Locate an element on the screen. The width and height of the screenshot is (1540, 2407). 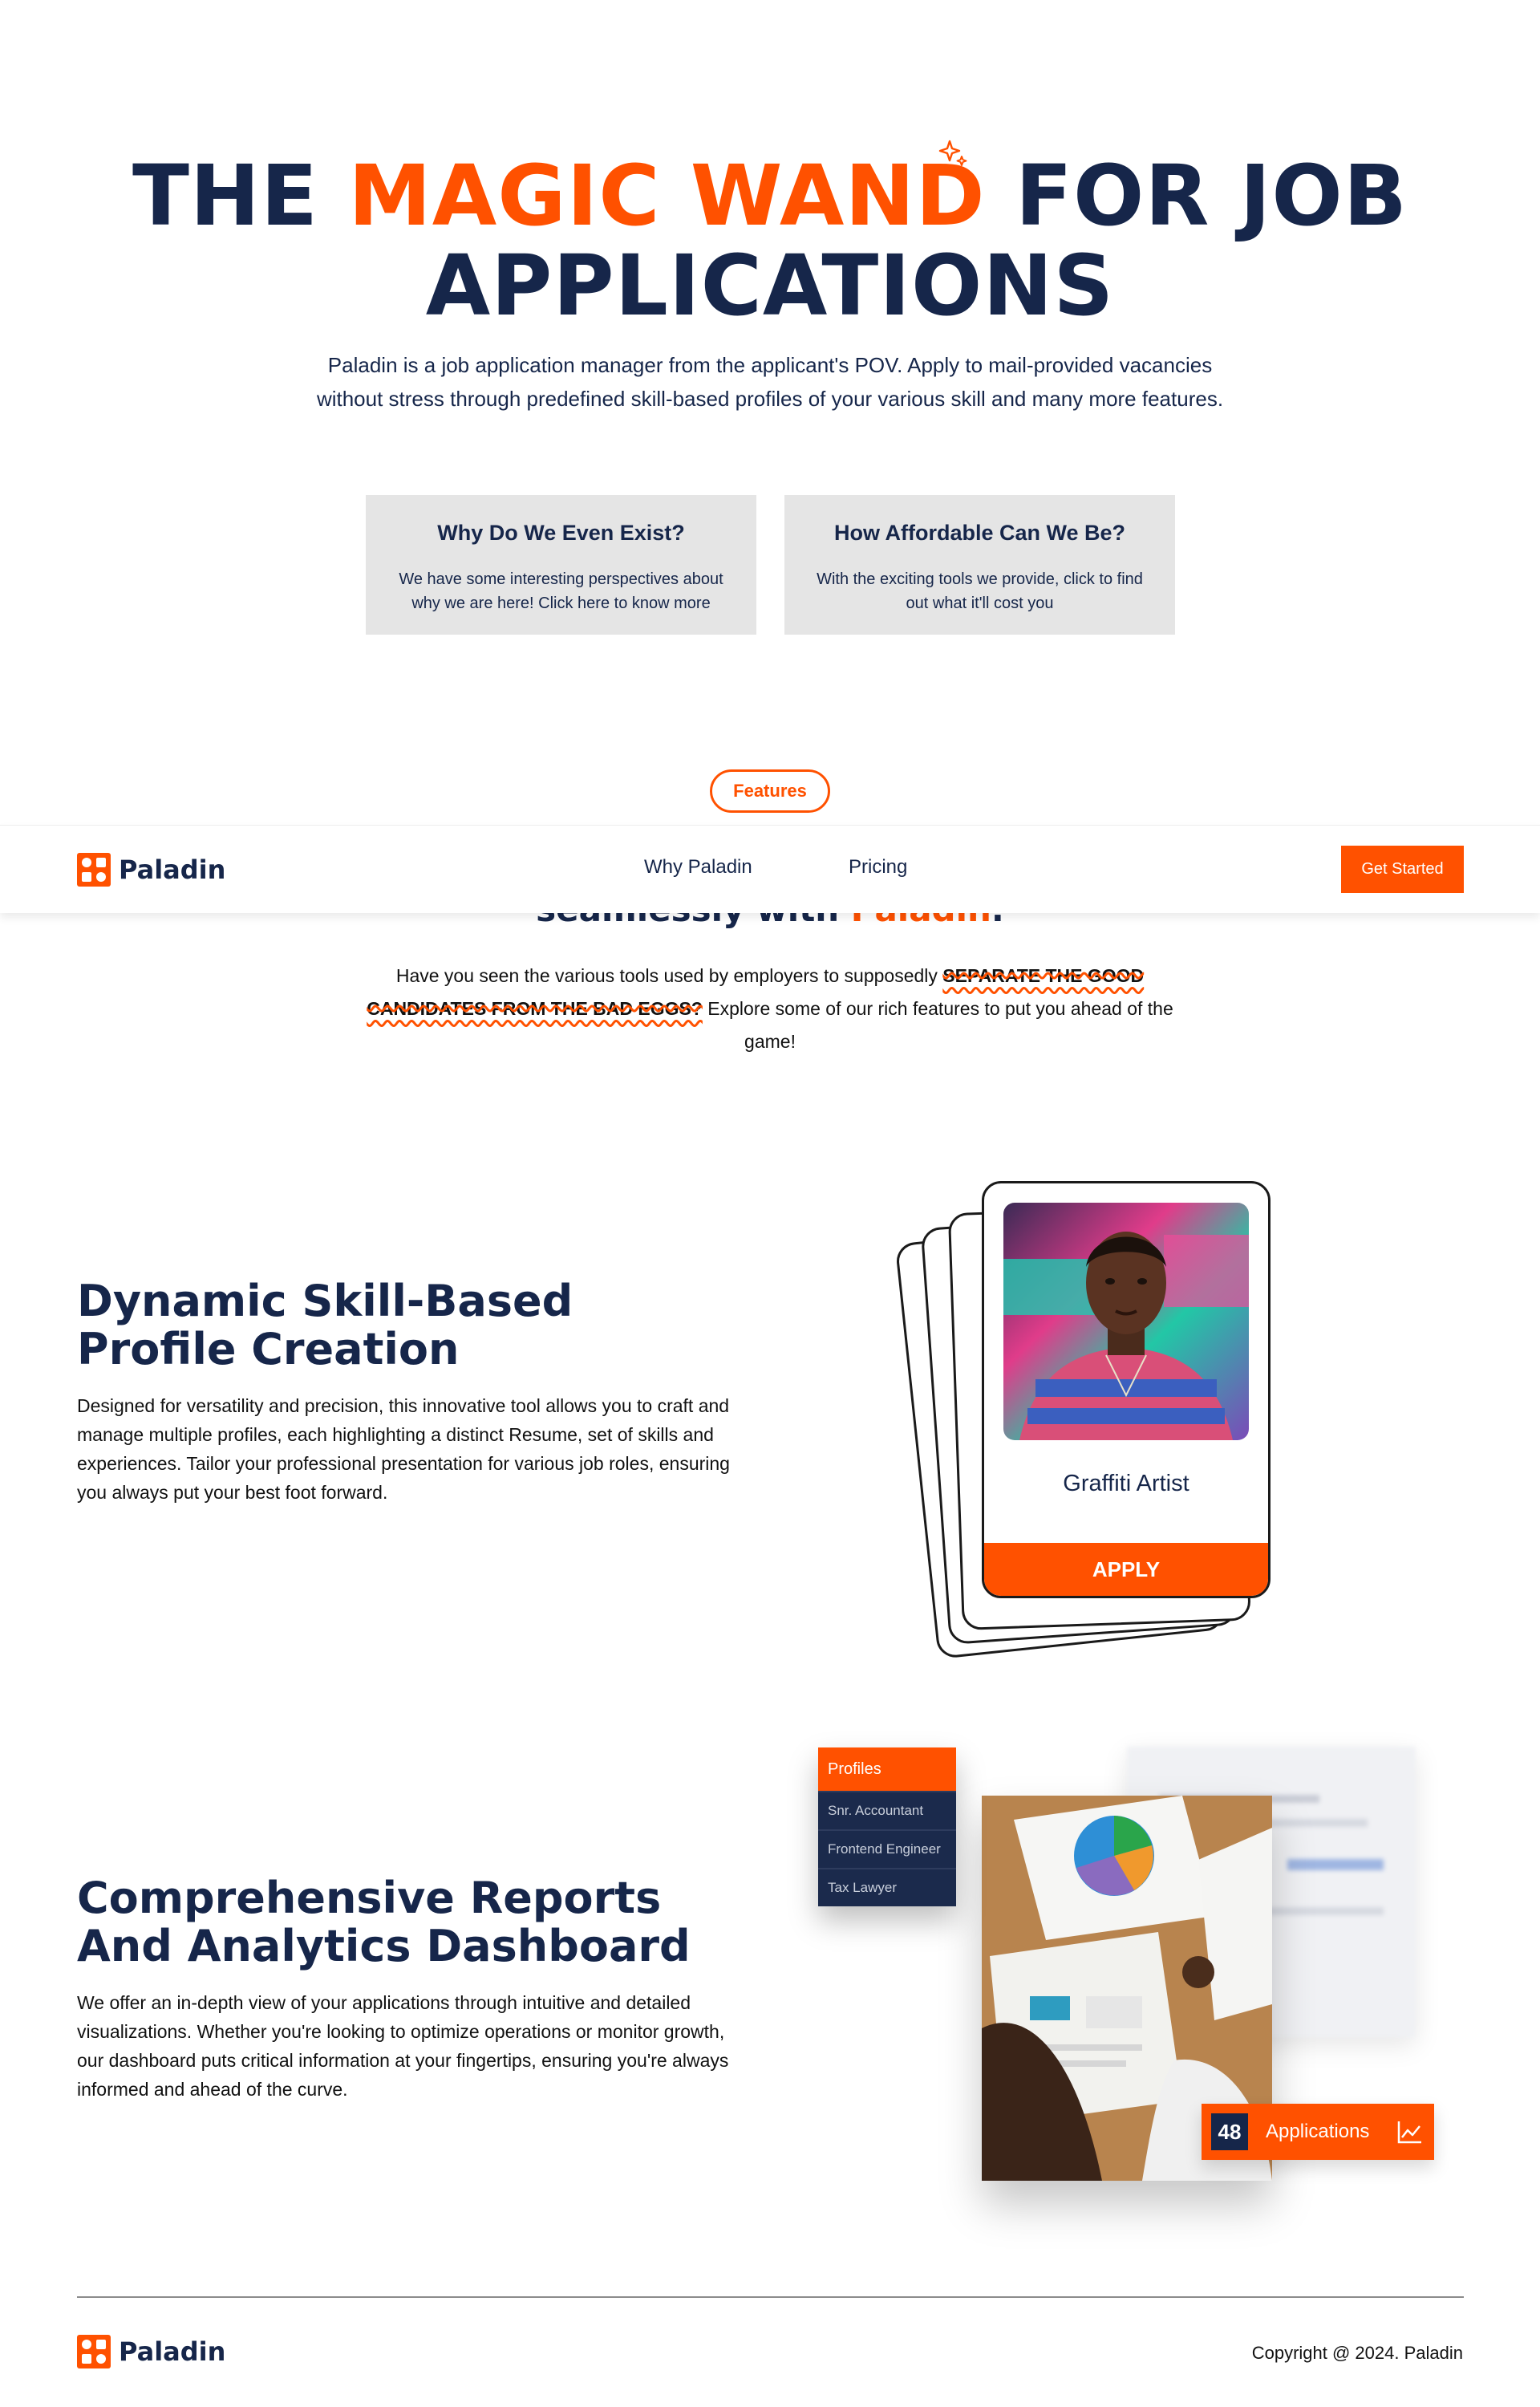
feature1-title: Dynamic Skill-Based Profile Creation is located at coordinates (325, 1325).